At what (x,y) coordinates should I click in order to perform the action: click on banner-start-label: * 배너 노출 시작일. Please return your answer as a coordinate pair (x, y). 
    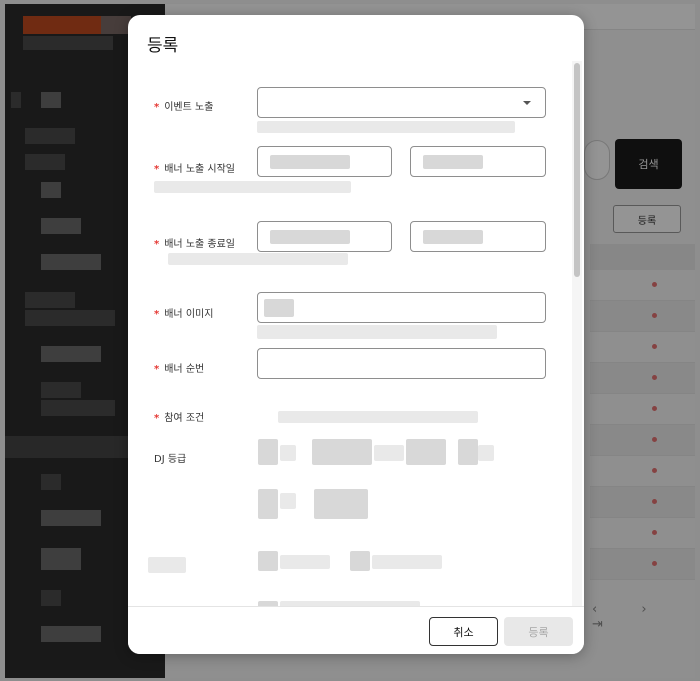
    Looking at the image, I should click on (194, 167).